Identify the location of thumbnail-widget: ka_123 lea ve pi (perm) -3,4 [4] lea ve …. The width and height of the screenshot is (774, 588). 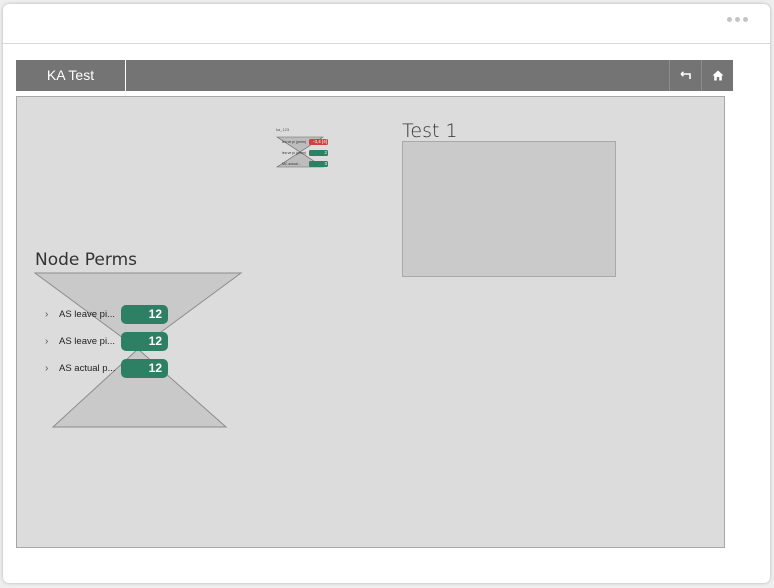
(302, 149).